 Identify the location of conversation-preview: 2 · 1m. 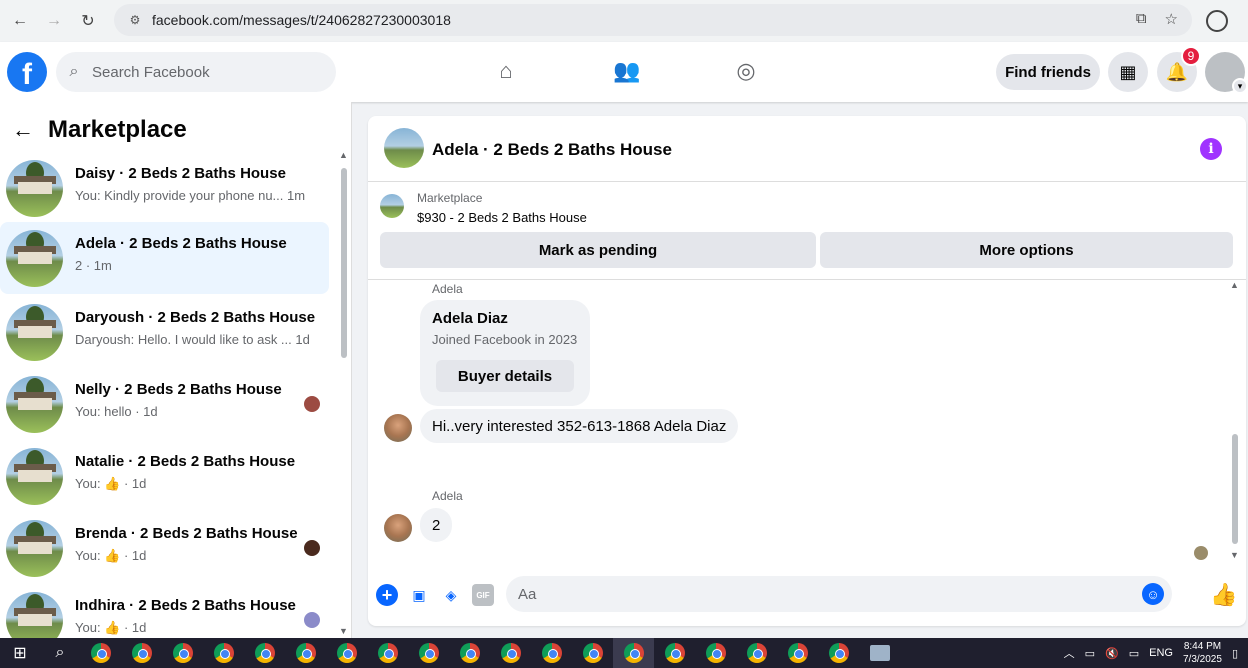
(93, 265).